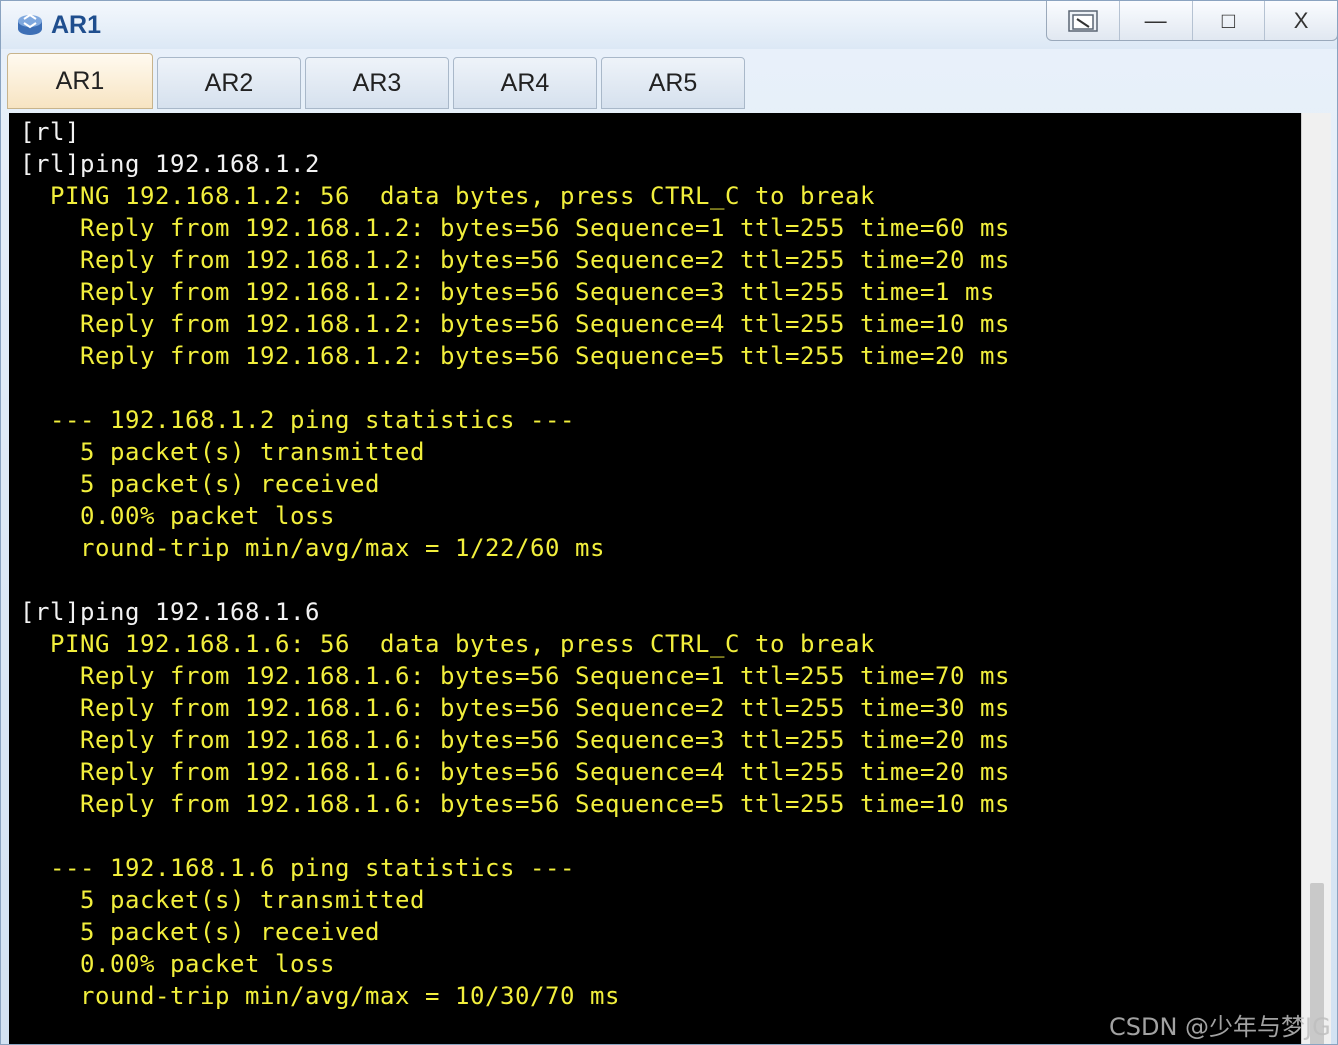 The height and width of the screenshot is (1045, 1338). I want to click on minimize-button: —, so click(1155, 20).